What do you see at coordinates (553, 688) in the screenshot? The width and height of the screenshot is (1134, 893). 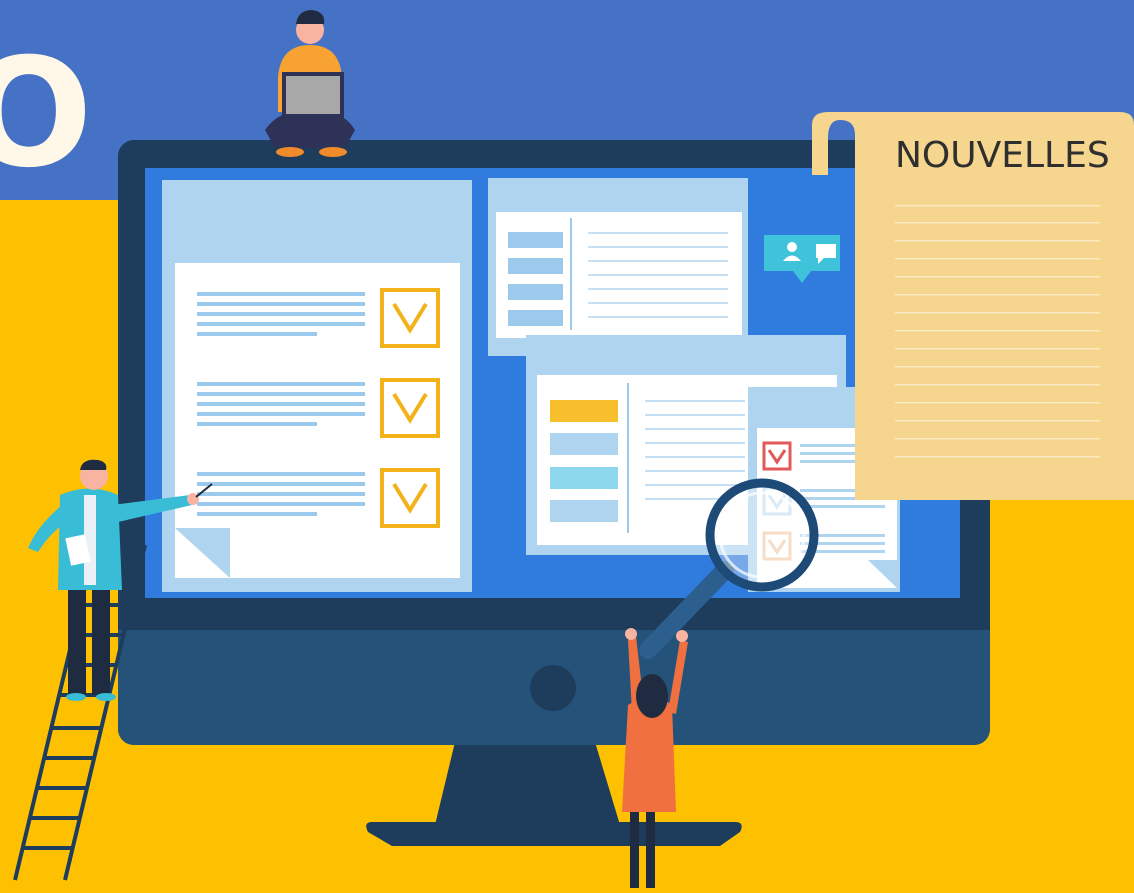 I see `monitor-power-button` at bounding box center [553, 688].